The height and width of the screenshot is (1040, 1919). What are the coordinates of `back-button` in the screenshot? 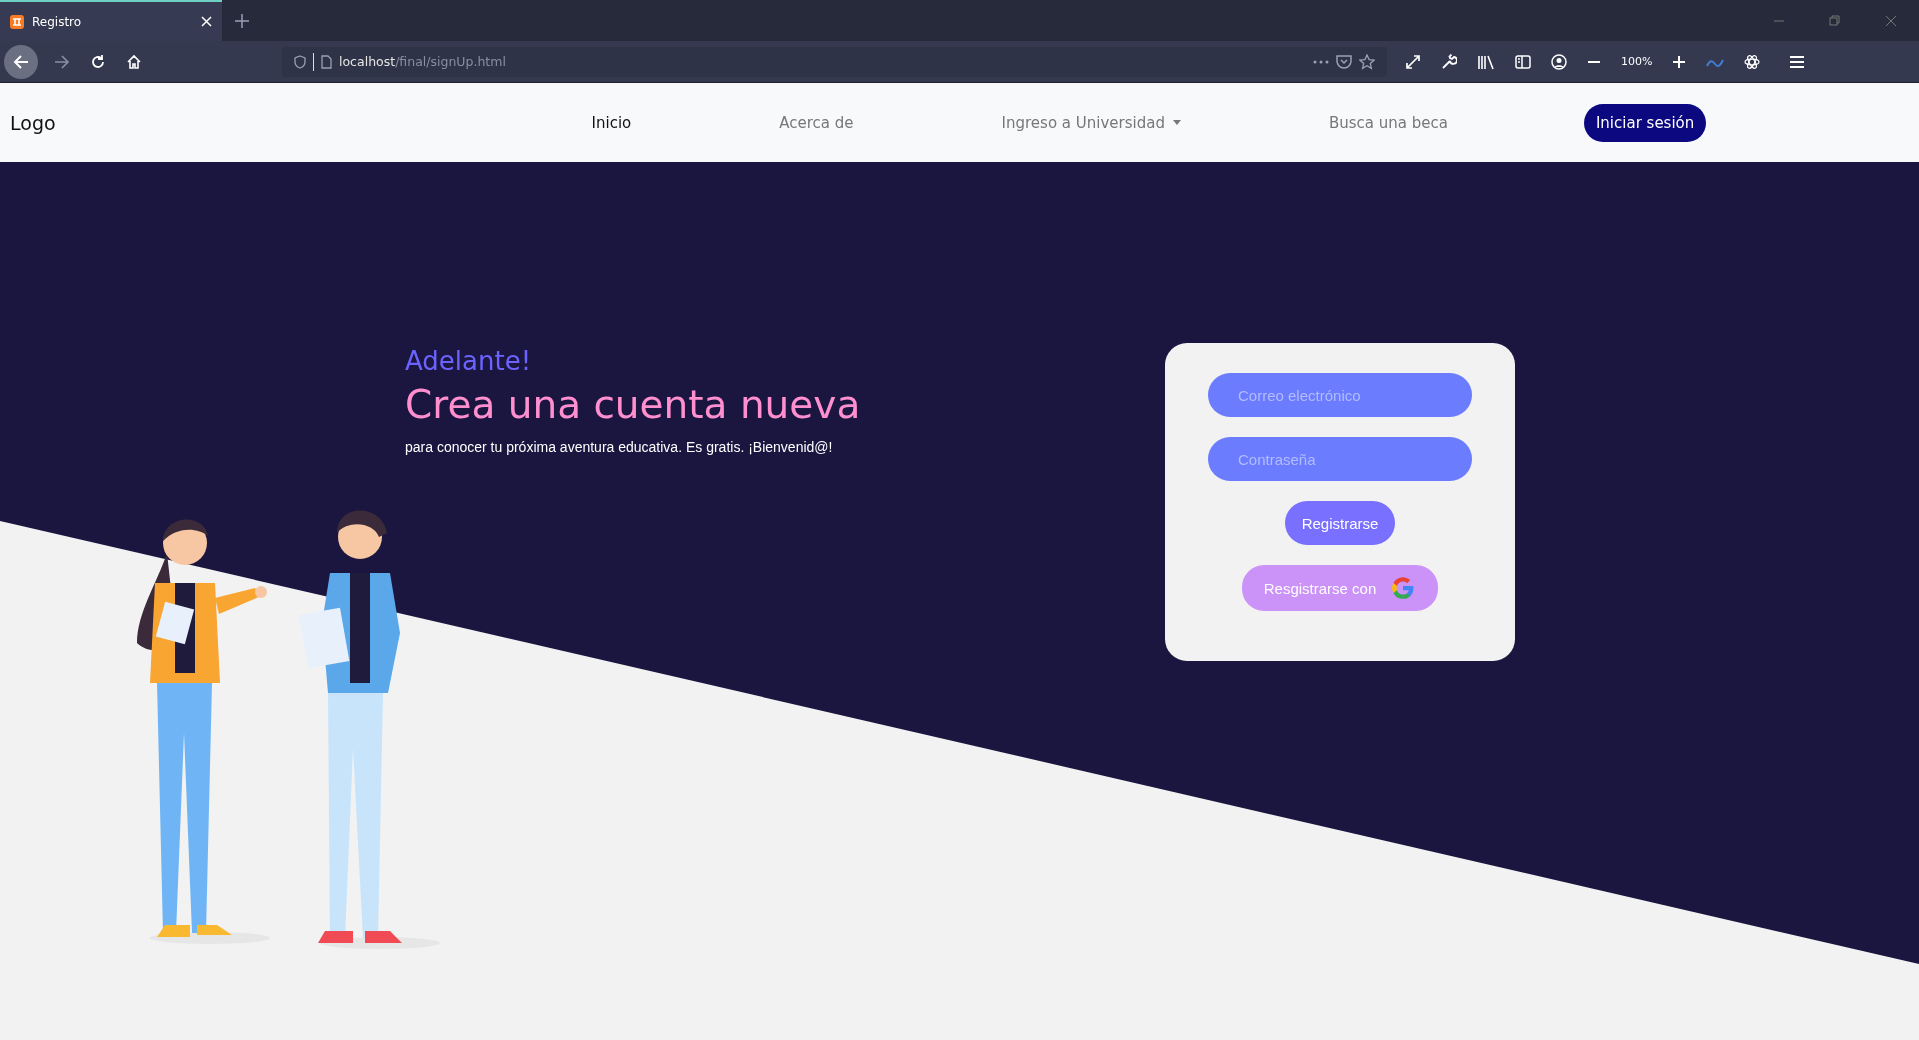 It's located at (21, 61).